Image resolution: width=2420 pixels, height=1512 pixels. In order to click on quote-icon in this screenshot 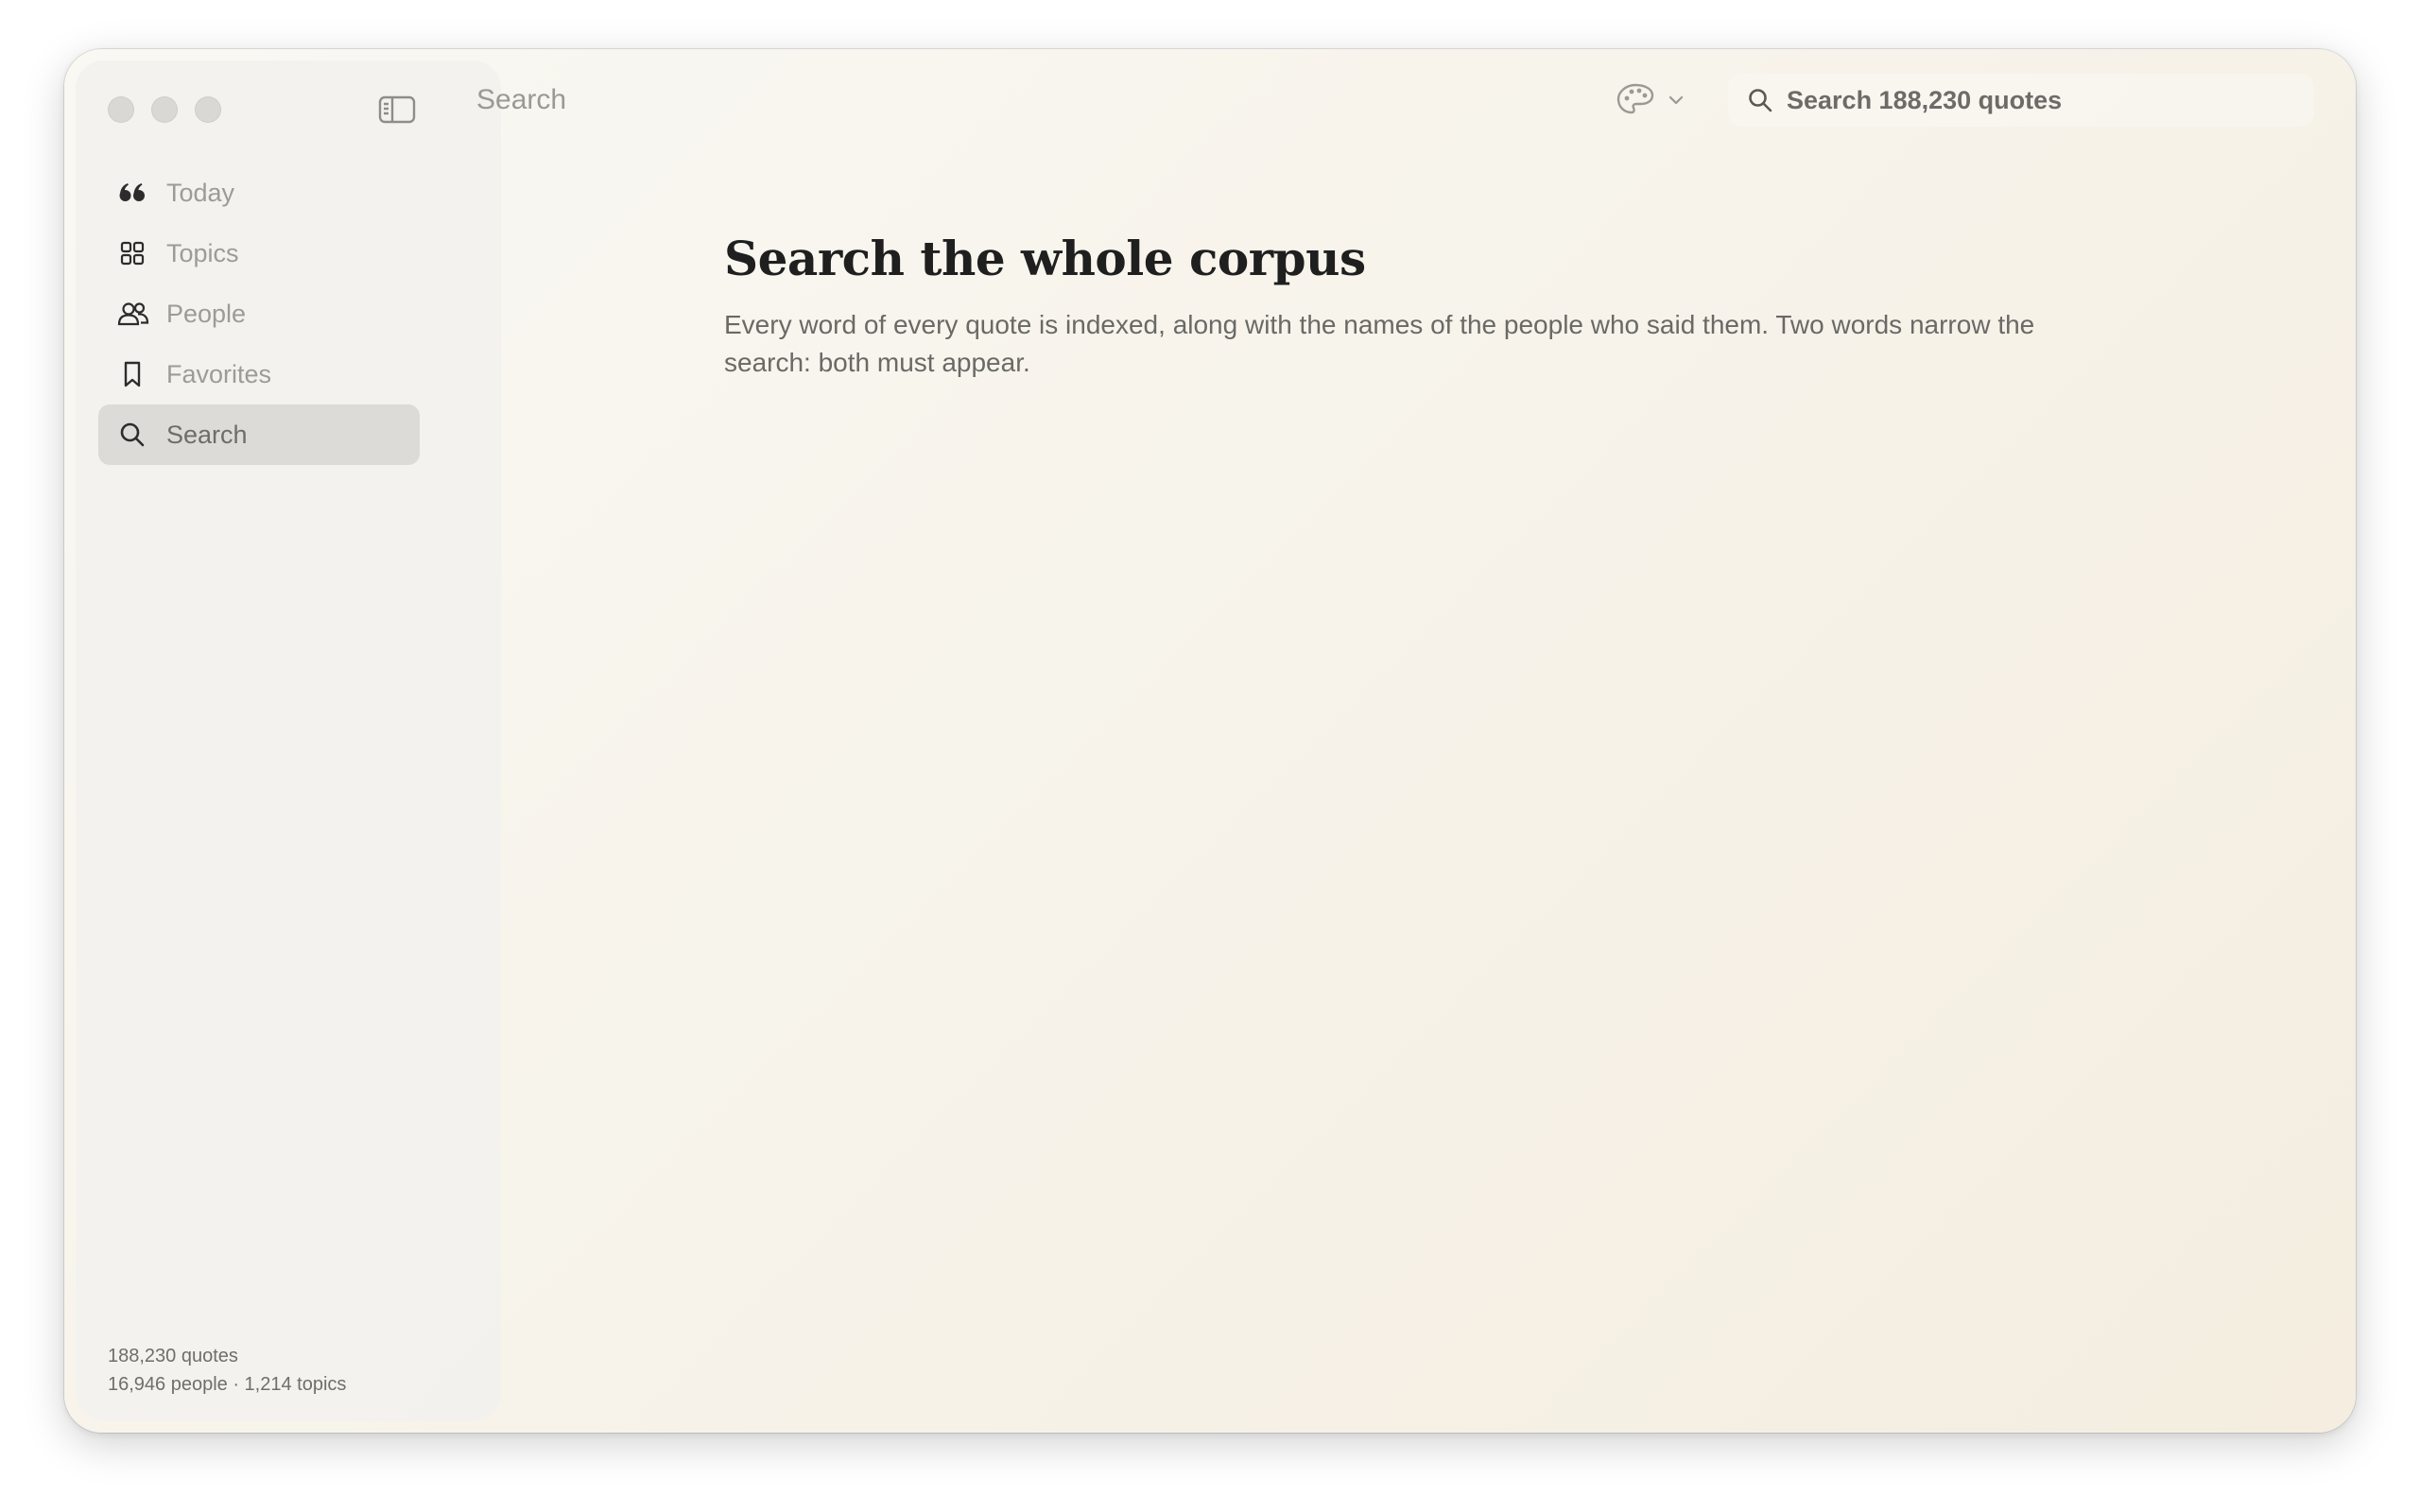, I will do `click(132, 193)`.